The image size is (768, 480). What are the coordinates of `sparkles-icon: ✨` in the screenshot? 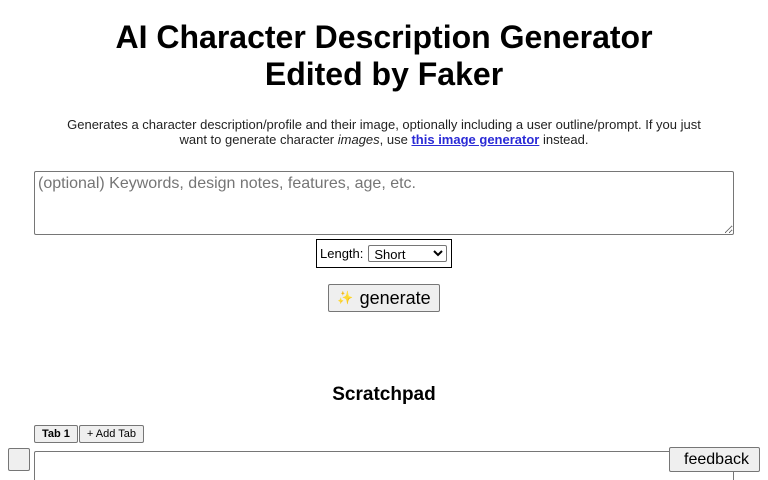 It's located at (345, 297).